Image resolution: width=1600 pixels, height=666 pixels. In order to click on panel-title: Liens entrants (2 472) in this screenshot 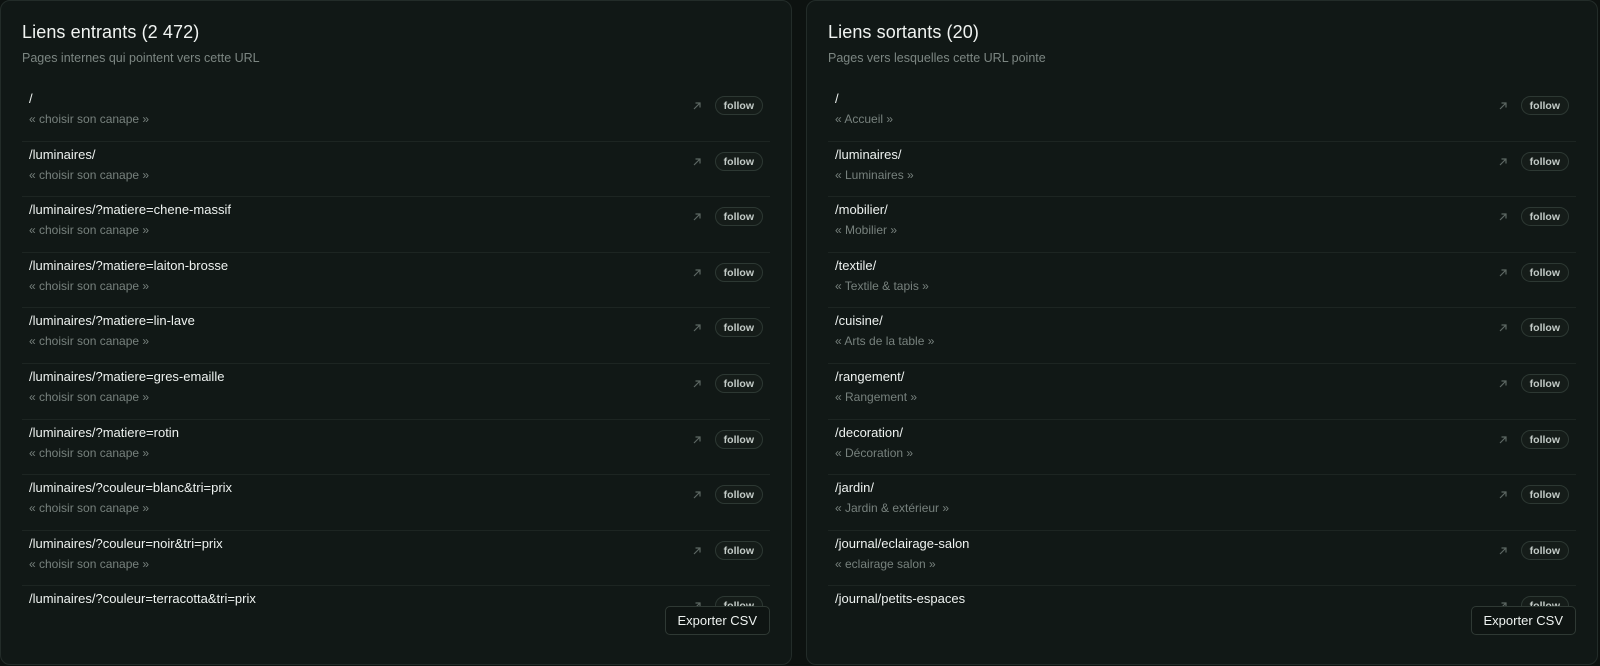, I will do `click(111, 32)`.